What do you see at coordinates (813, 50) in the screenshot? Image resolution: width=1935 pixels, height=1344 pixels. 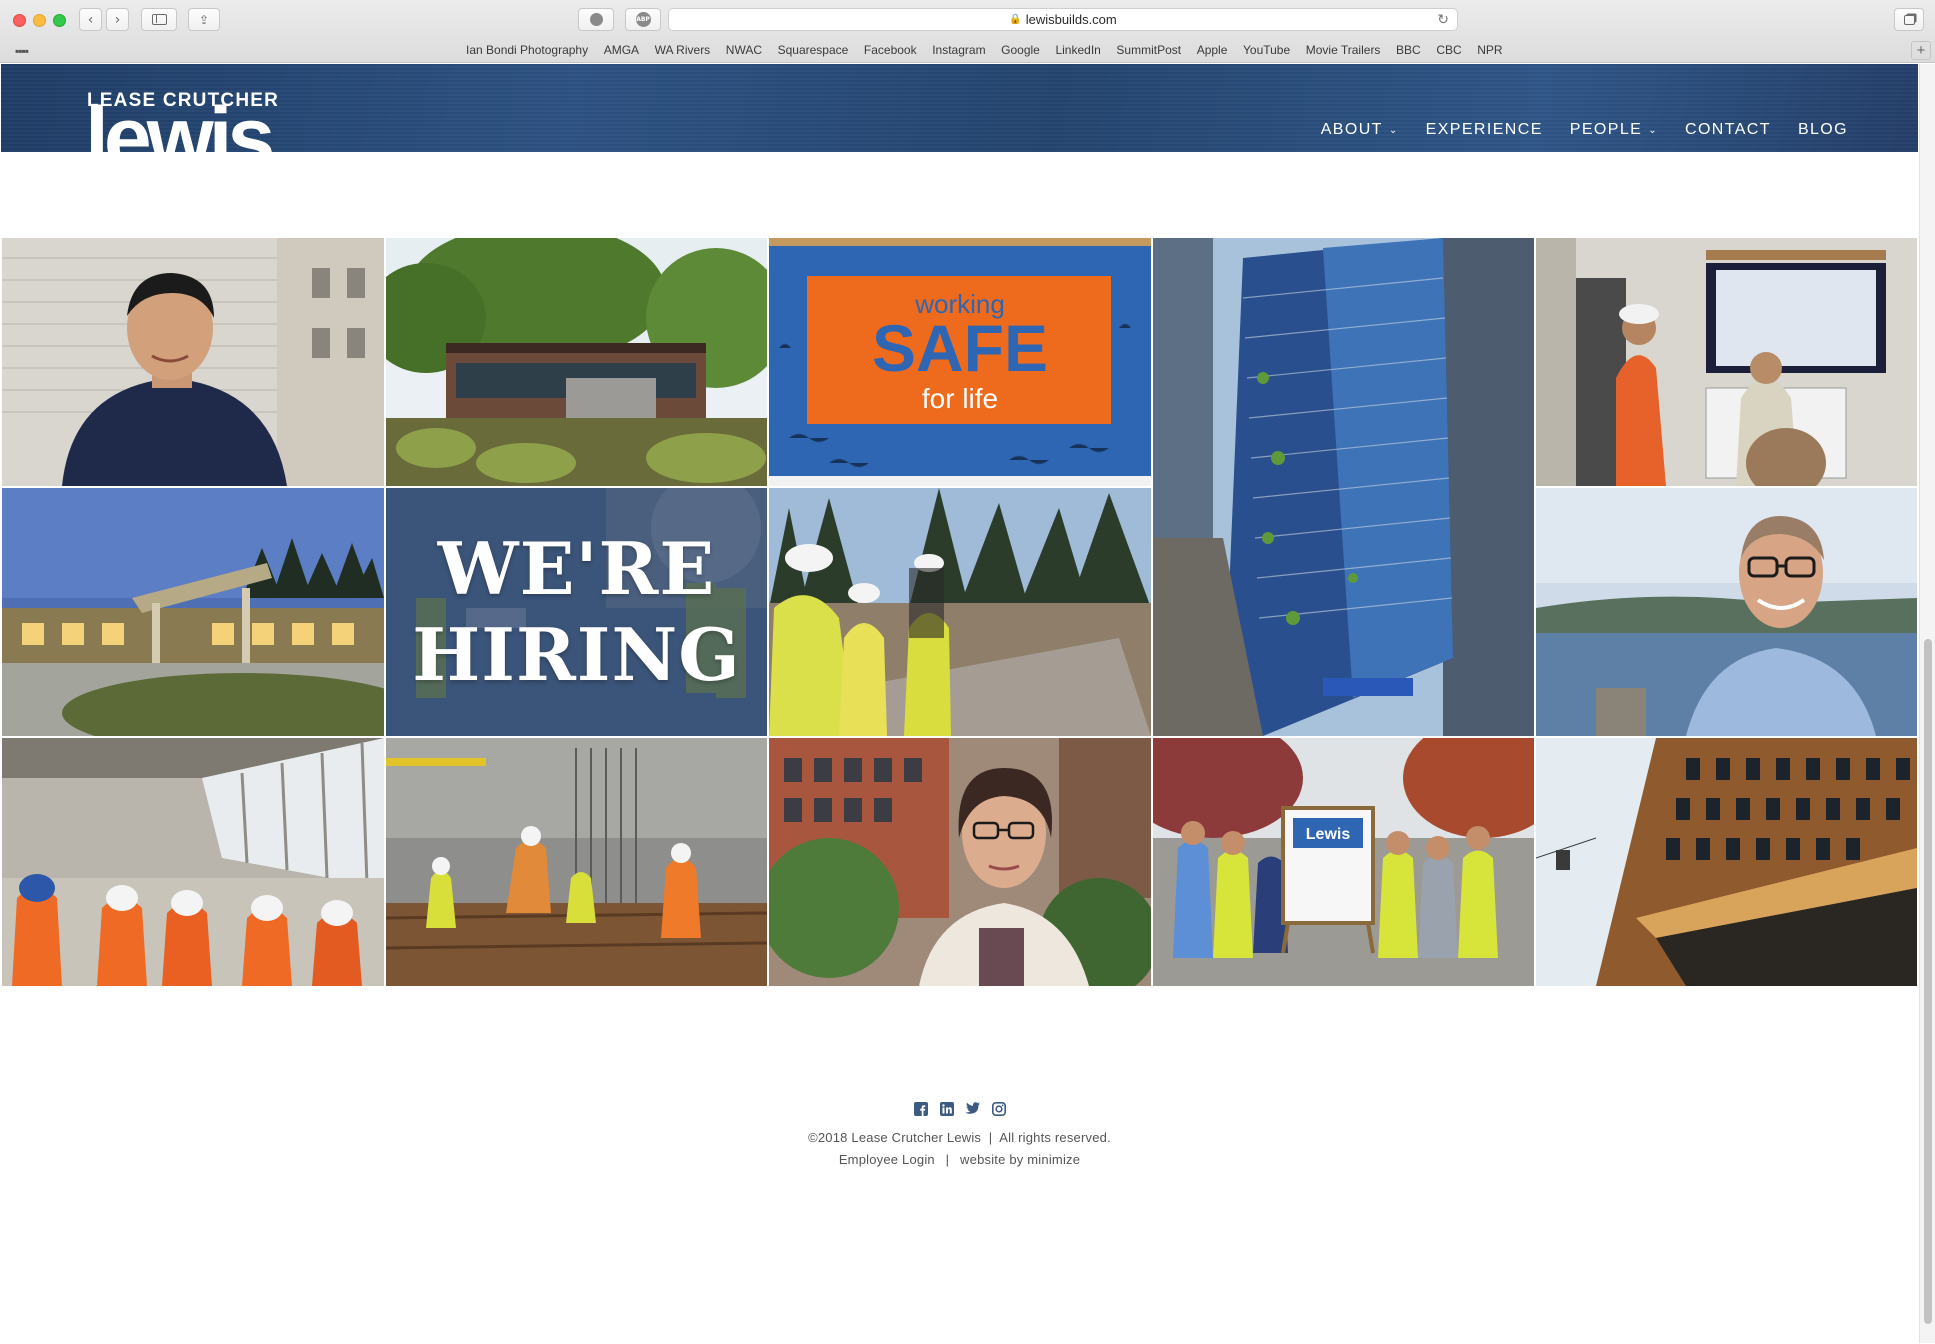 I see `bookmark-item: Squarespace` at bounding box center [813, 50].